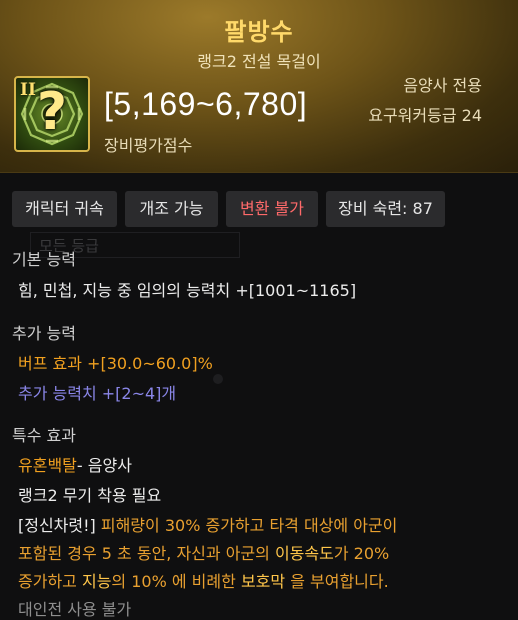 The height and width of the screenshot is (620, 518). Describe the element at coordinates (259, 61) in the screenshot. I see `item-rank-grade: 랭크2 전설 목걸이` at that location.